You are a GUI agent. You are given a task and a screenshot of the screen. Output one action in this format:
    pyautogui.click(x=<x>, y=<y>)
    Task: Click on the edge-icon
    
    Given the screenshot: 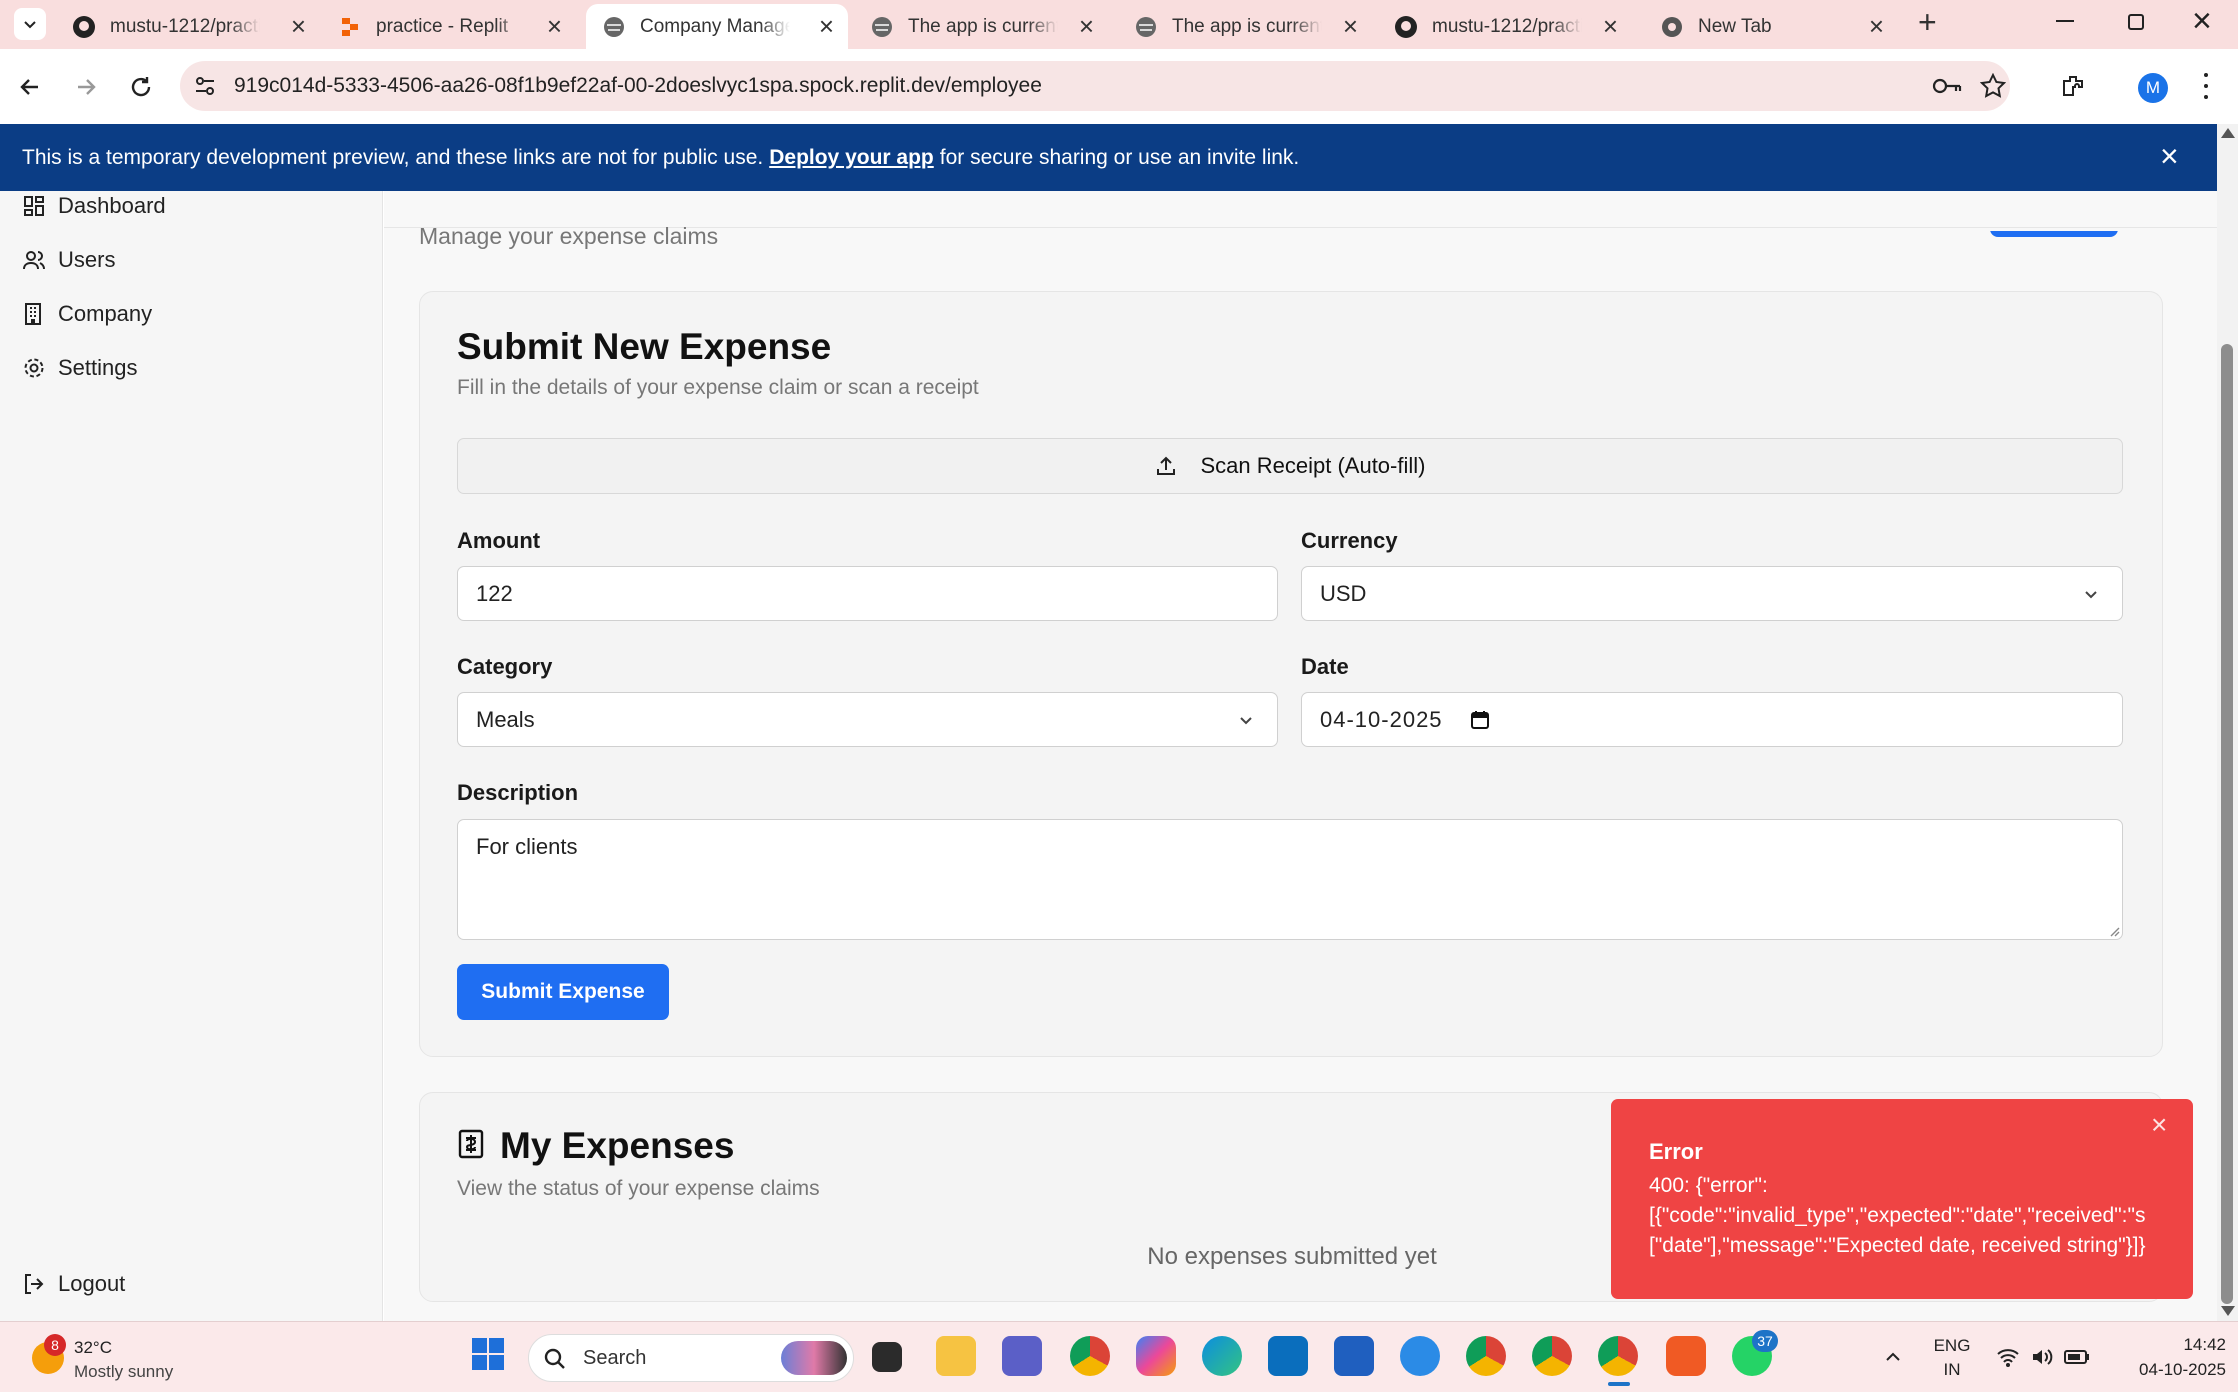 What is the action you would take?
    pyautogui.click(x=1222, y=1356)
    